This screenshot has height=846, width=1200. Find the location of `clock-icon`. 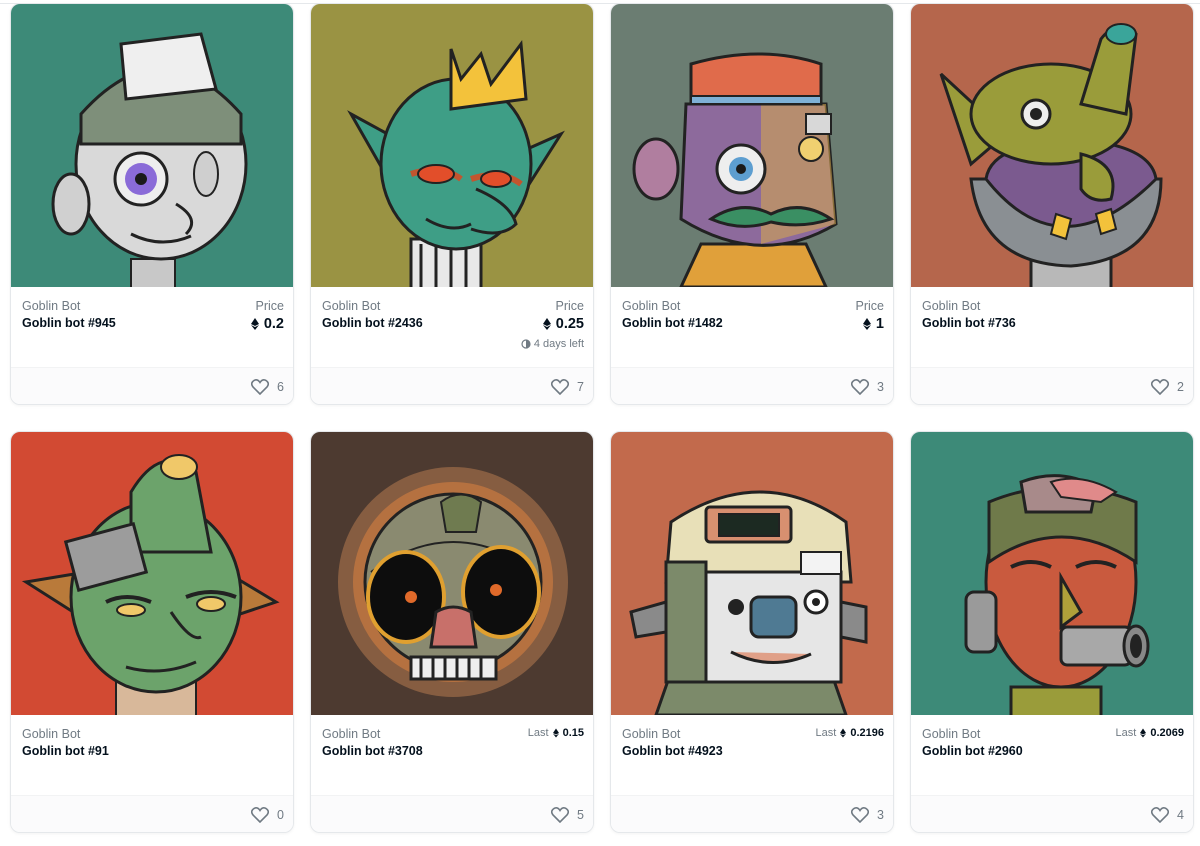

clock-icon is located at coordinates (526, 344).